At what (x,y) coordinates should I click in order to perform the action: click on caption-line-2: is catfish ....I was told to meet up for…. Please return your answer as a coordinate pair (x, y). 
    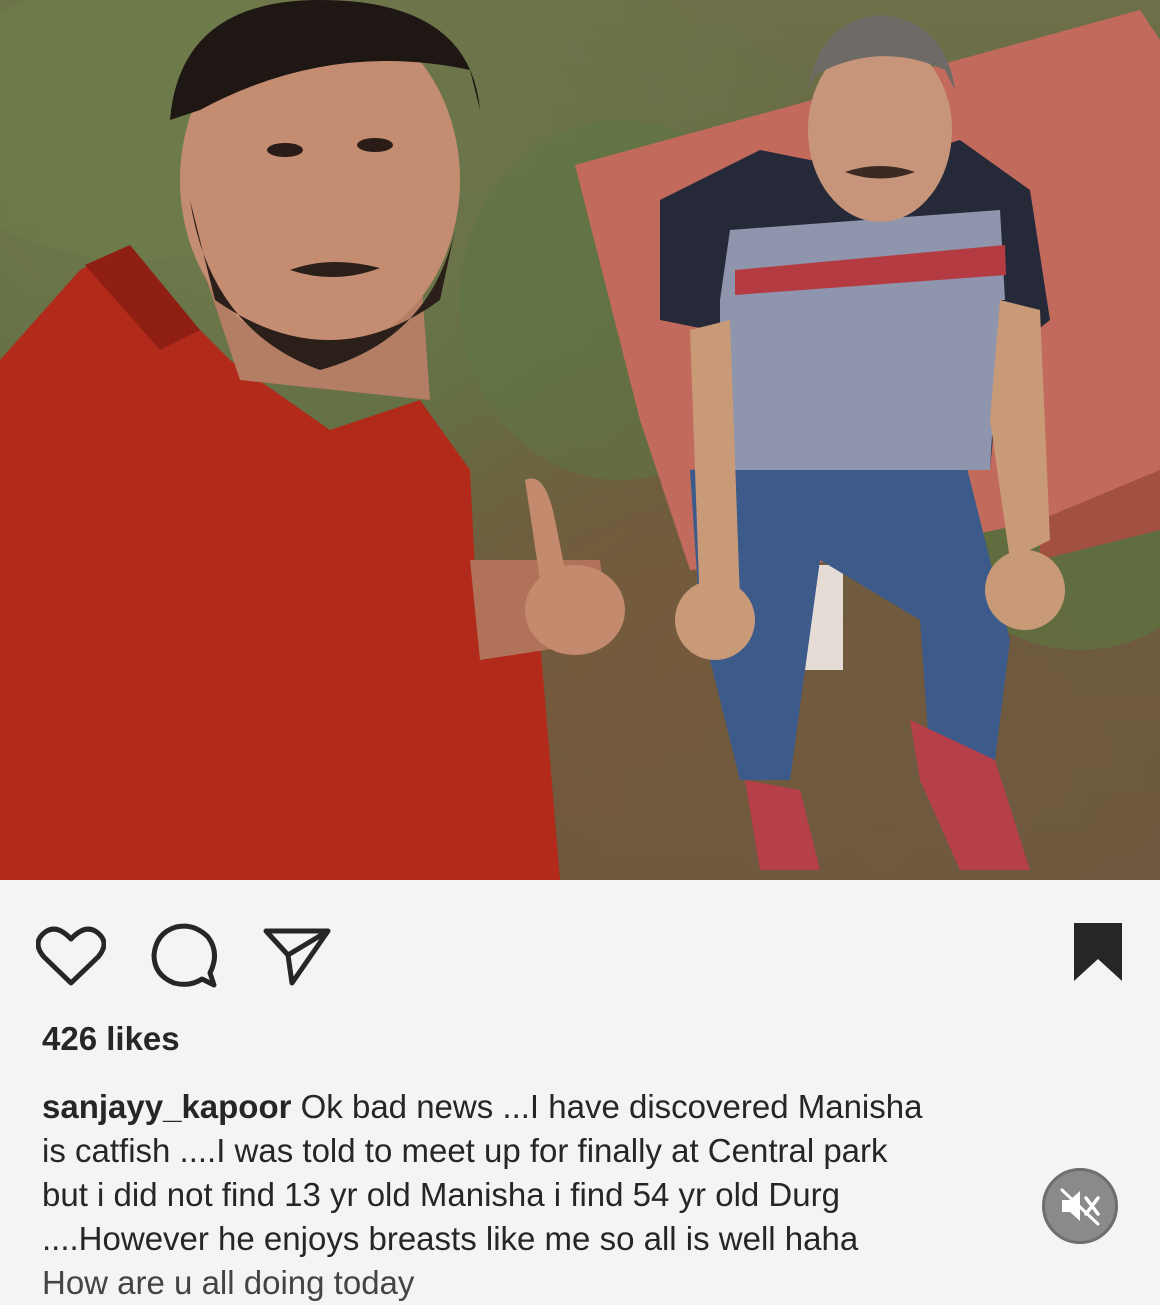
    Looking at the image, I should click on (465, 1150).